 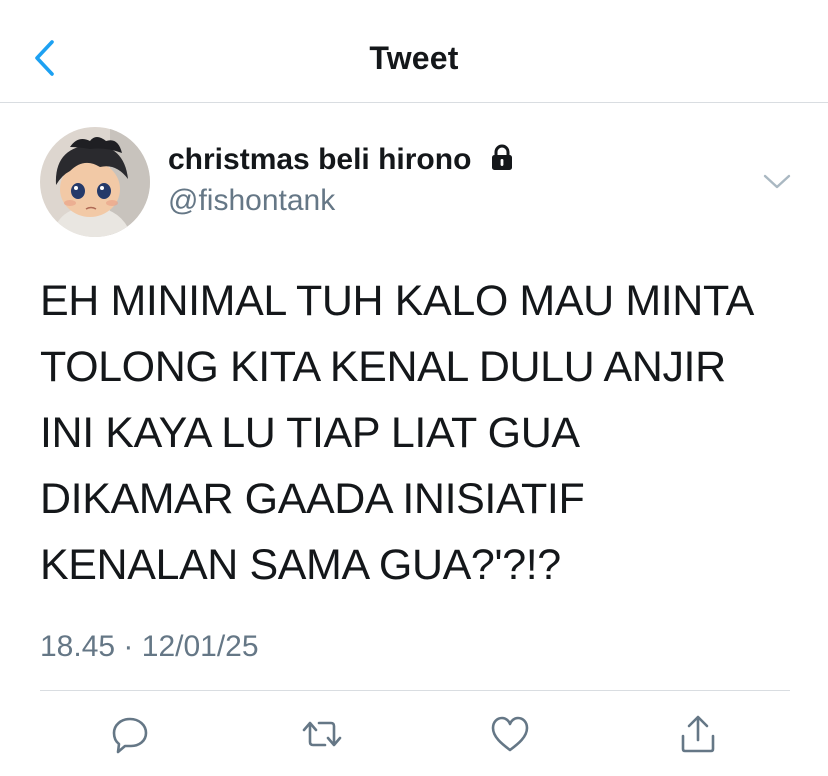 I want to click on page-title: Tweet, so click(x=414, y=58).